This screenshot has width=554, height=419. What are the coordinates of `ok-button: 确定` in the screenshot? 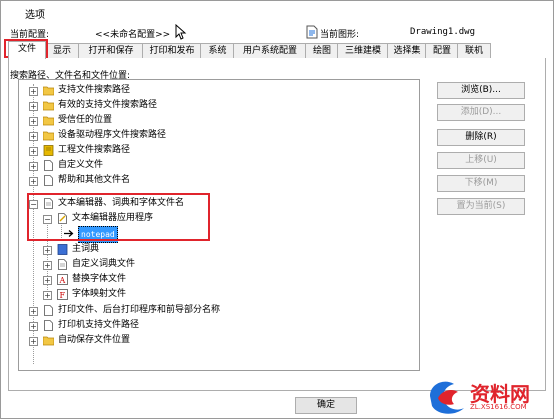 It's located at (326, 405).